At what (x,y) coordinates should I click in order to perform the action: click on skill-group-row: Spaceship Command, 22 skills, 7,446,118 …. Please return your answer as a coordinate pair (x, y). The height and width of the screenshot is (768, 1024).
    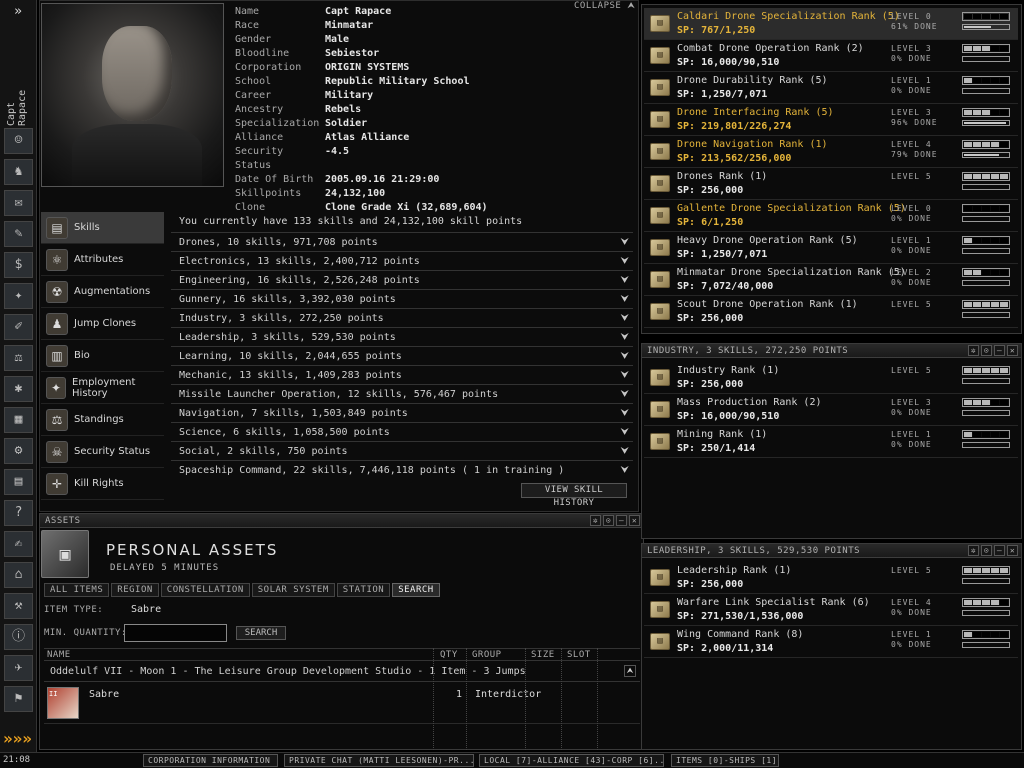
    Looking at the image, I should click on (402, 469).